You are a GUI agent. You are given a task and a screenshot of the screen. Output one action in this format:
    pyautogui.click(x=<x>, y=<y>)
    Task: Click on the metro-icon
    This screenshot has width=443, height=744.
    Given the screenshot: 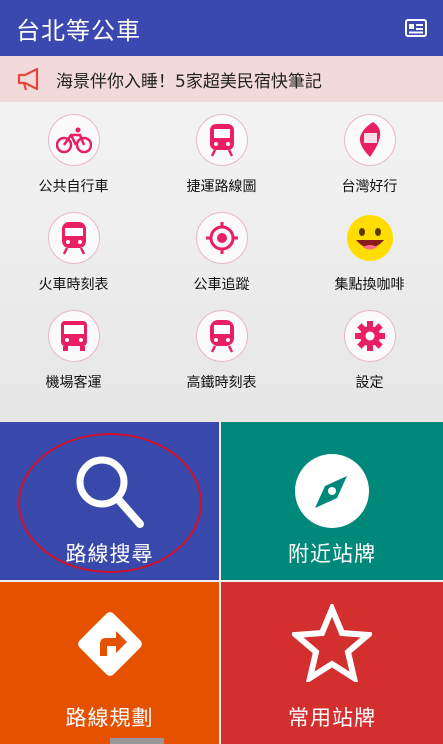 What is the action you would take?
    pyautogui.click(x=221, y=140)
    